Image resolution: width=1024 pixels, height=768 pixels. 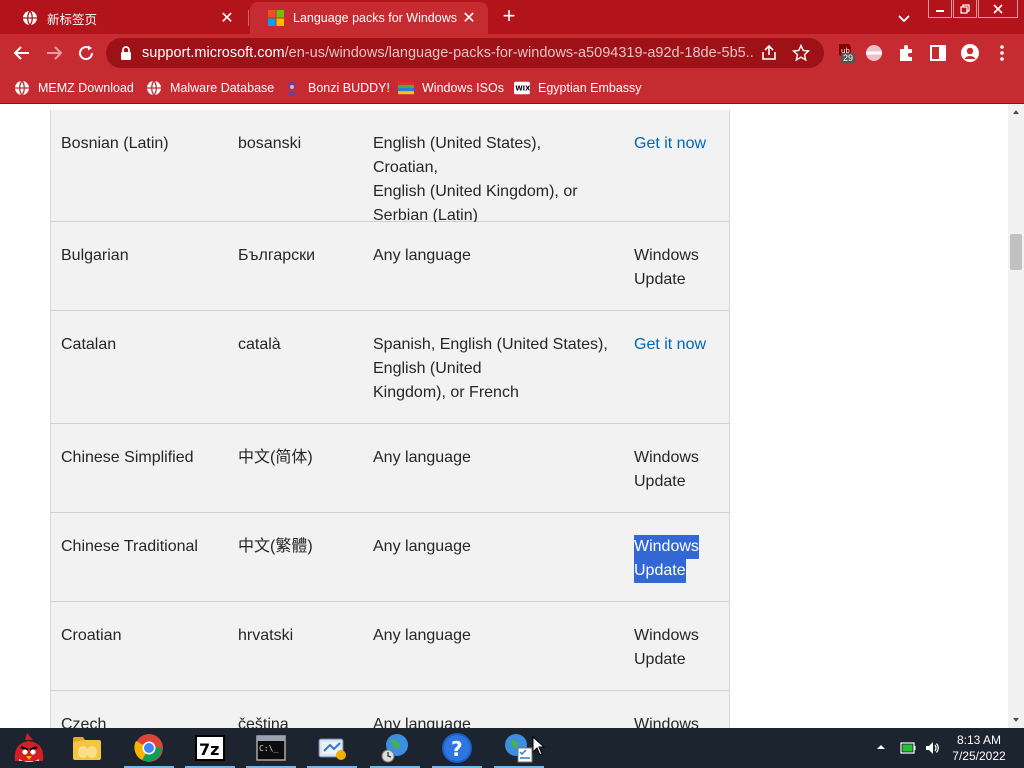 I want to click on reload-icon, so click(x=86, y=53).